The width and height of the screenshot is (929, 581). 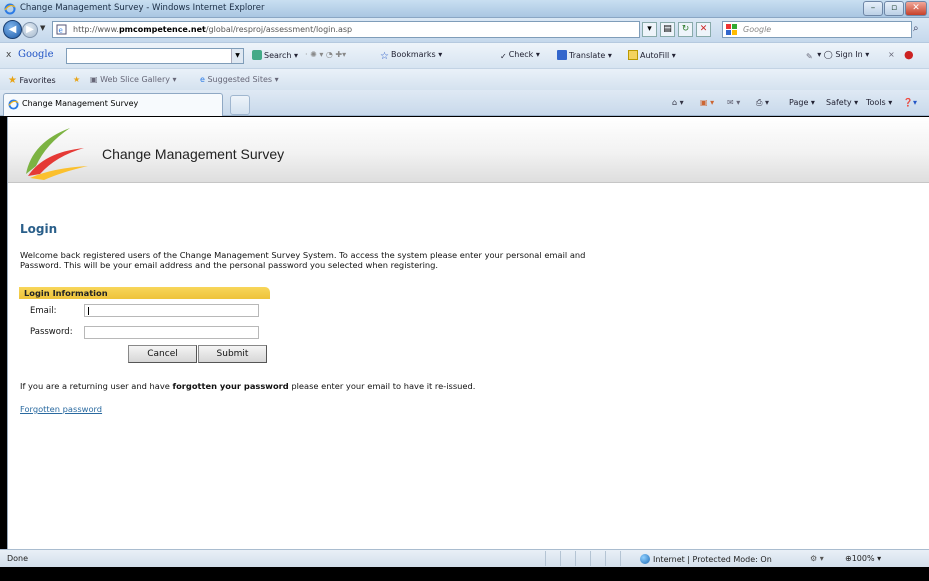 What do you see at coordinates (894, 8) in the screenshot?
I see `maximize-button: ▫` at bounding box center [894, 8].